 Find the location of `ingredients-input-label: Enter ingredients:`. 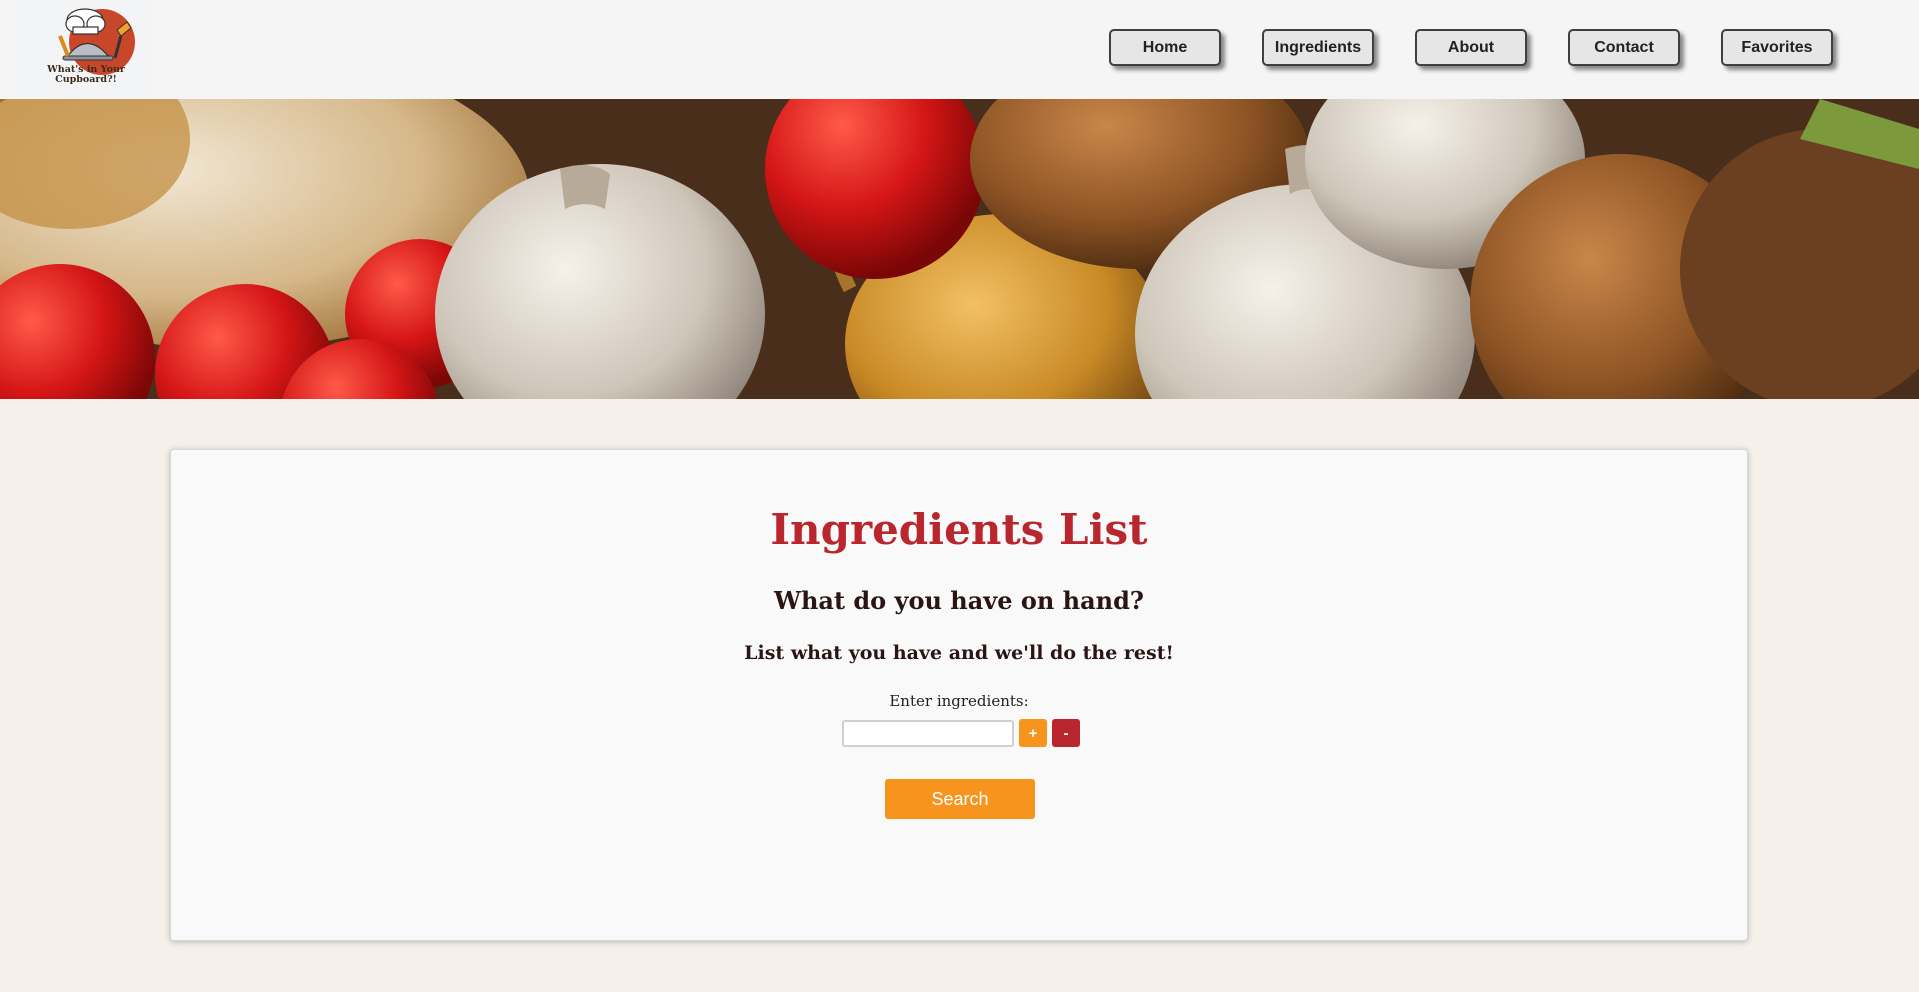

ingredients-input-label: Enter ingredients: is located at coordinates (959, 701).